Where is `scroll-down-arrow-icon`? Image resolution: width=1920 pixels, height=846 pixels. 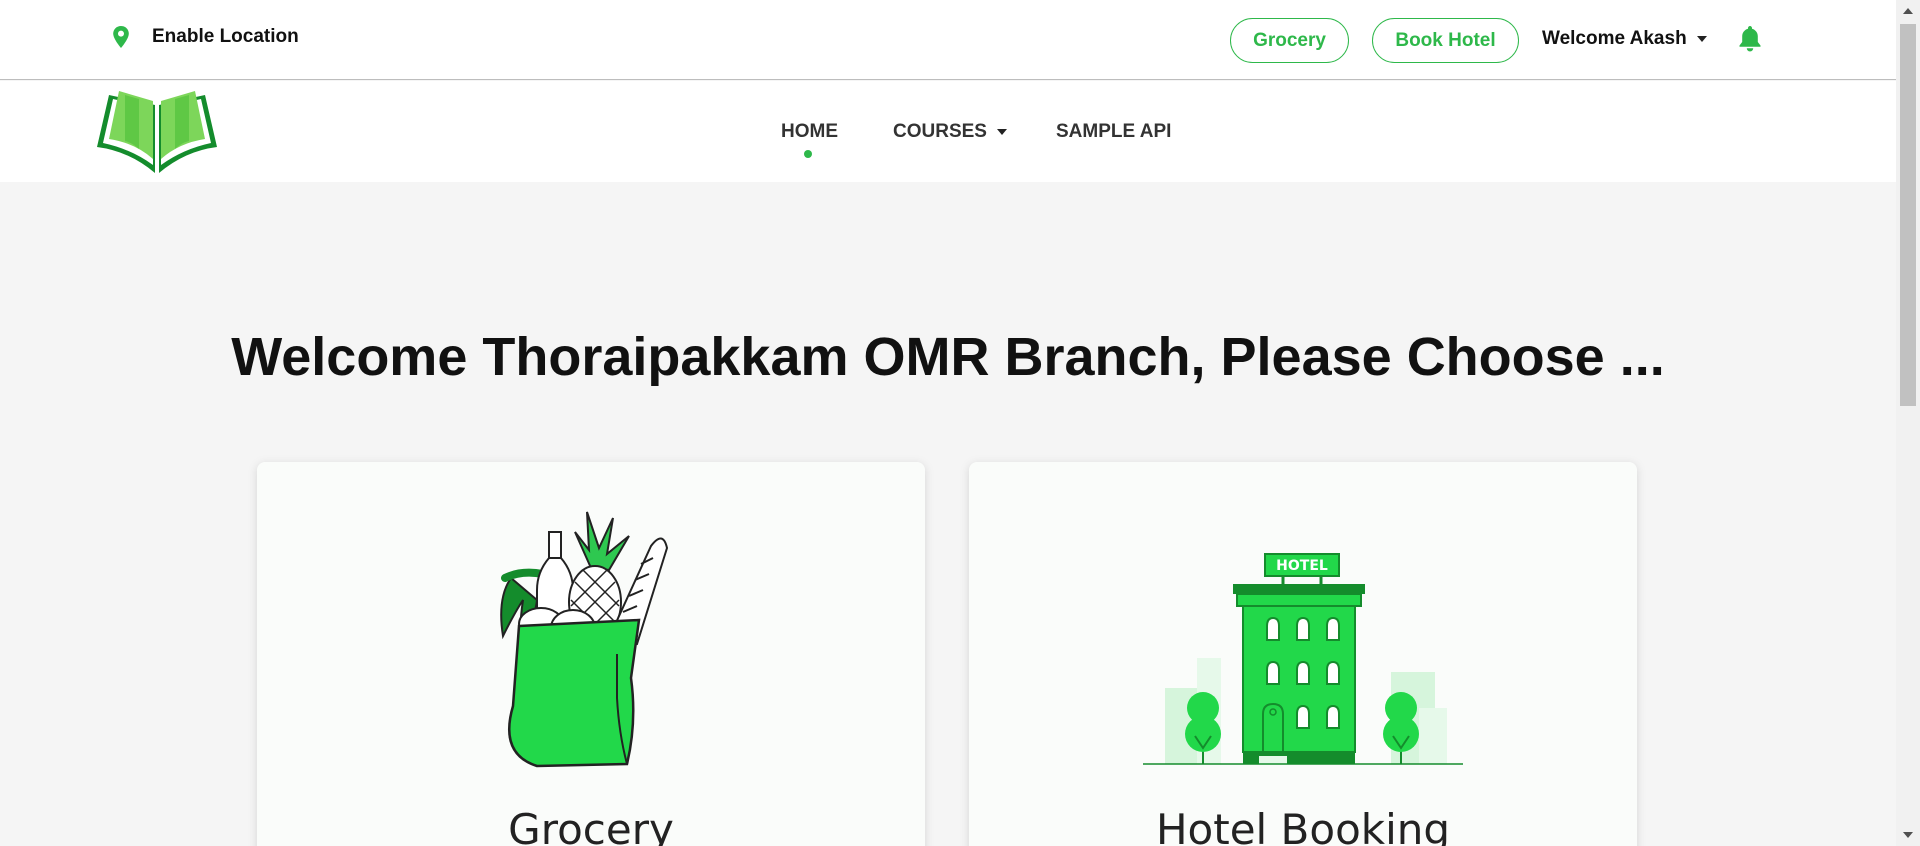 scroll-down-arrow-icon is located at coordinates (1908, 835).